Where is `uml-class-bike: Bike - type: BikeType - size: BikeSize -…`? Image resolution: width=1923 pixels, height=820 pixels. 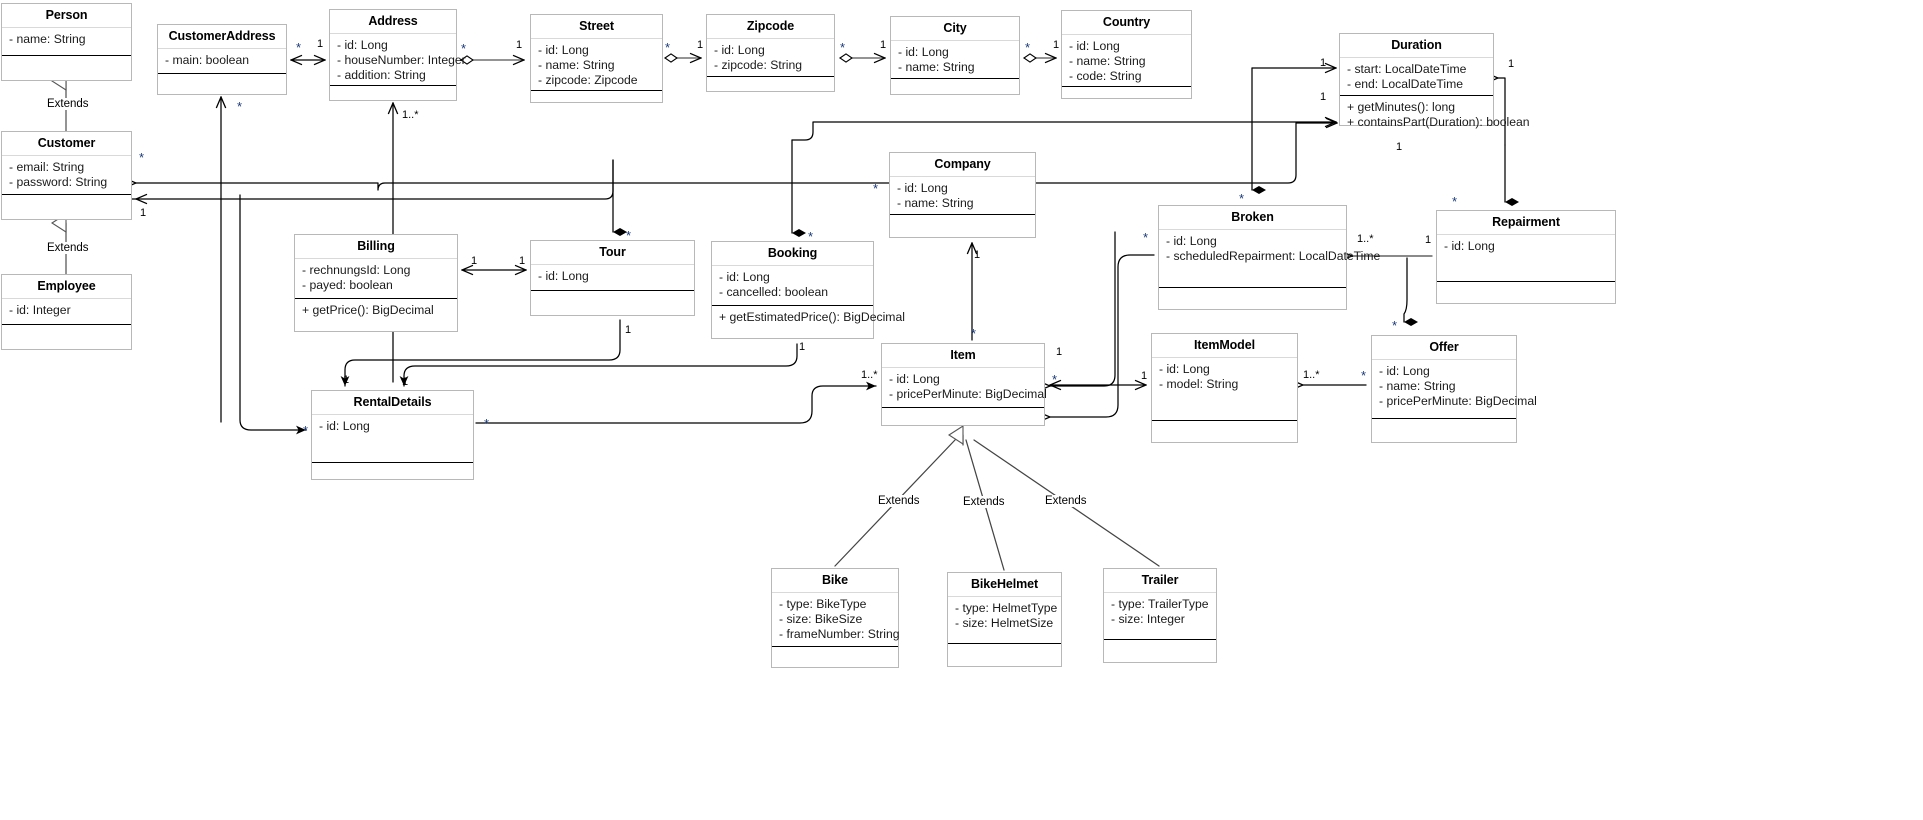
uml-class-bike: Bike - type: BikeType - size: BikeSize -… is located at coordinates (835, 618).